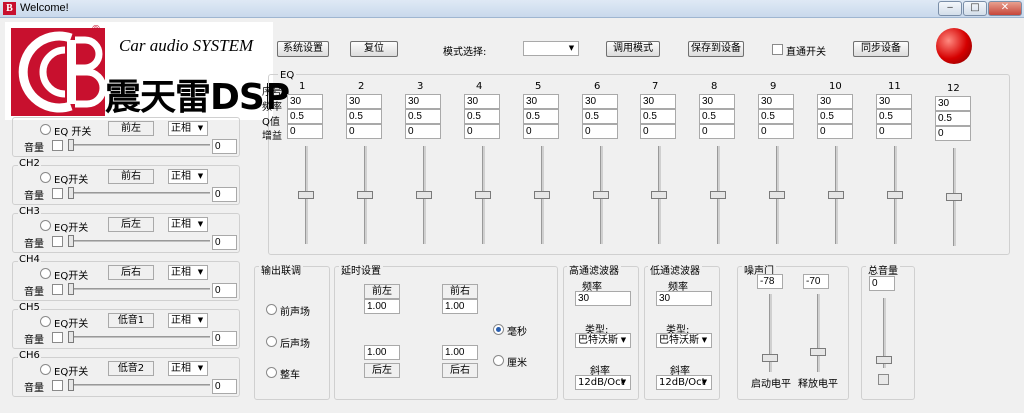 This screenshot has width=1024, height=413. I want to click on delay-front-left-input: 1.00, so click(382, 306).